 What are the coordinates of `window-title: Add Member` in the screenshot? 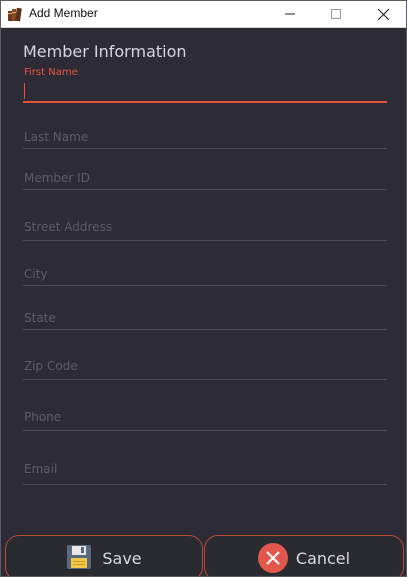 It's located at (63, 13).